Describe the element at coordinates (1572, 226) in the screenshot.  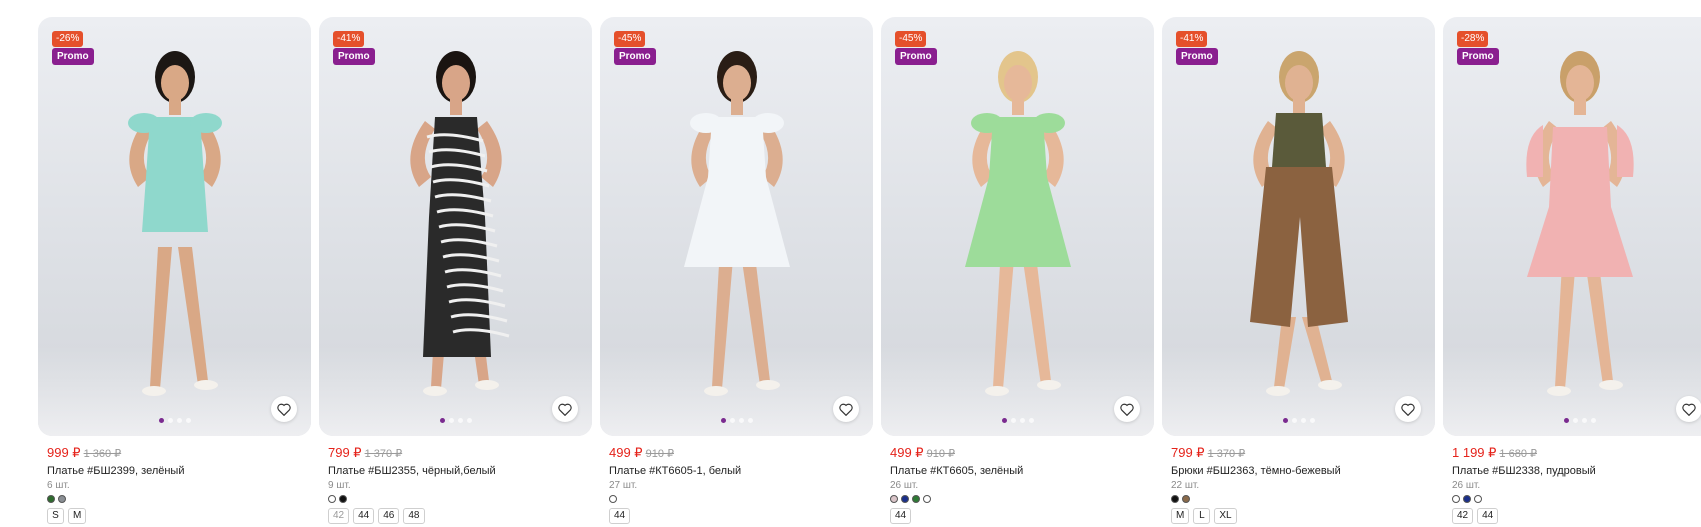
I see `product-image: -28% Promo` at that location.